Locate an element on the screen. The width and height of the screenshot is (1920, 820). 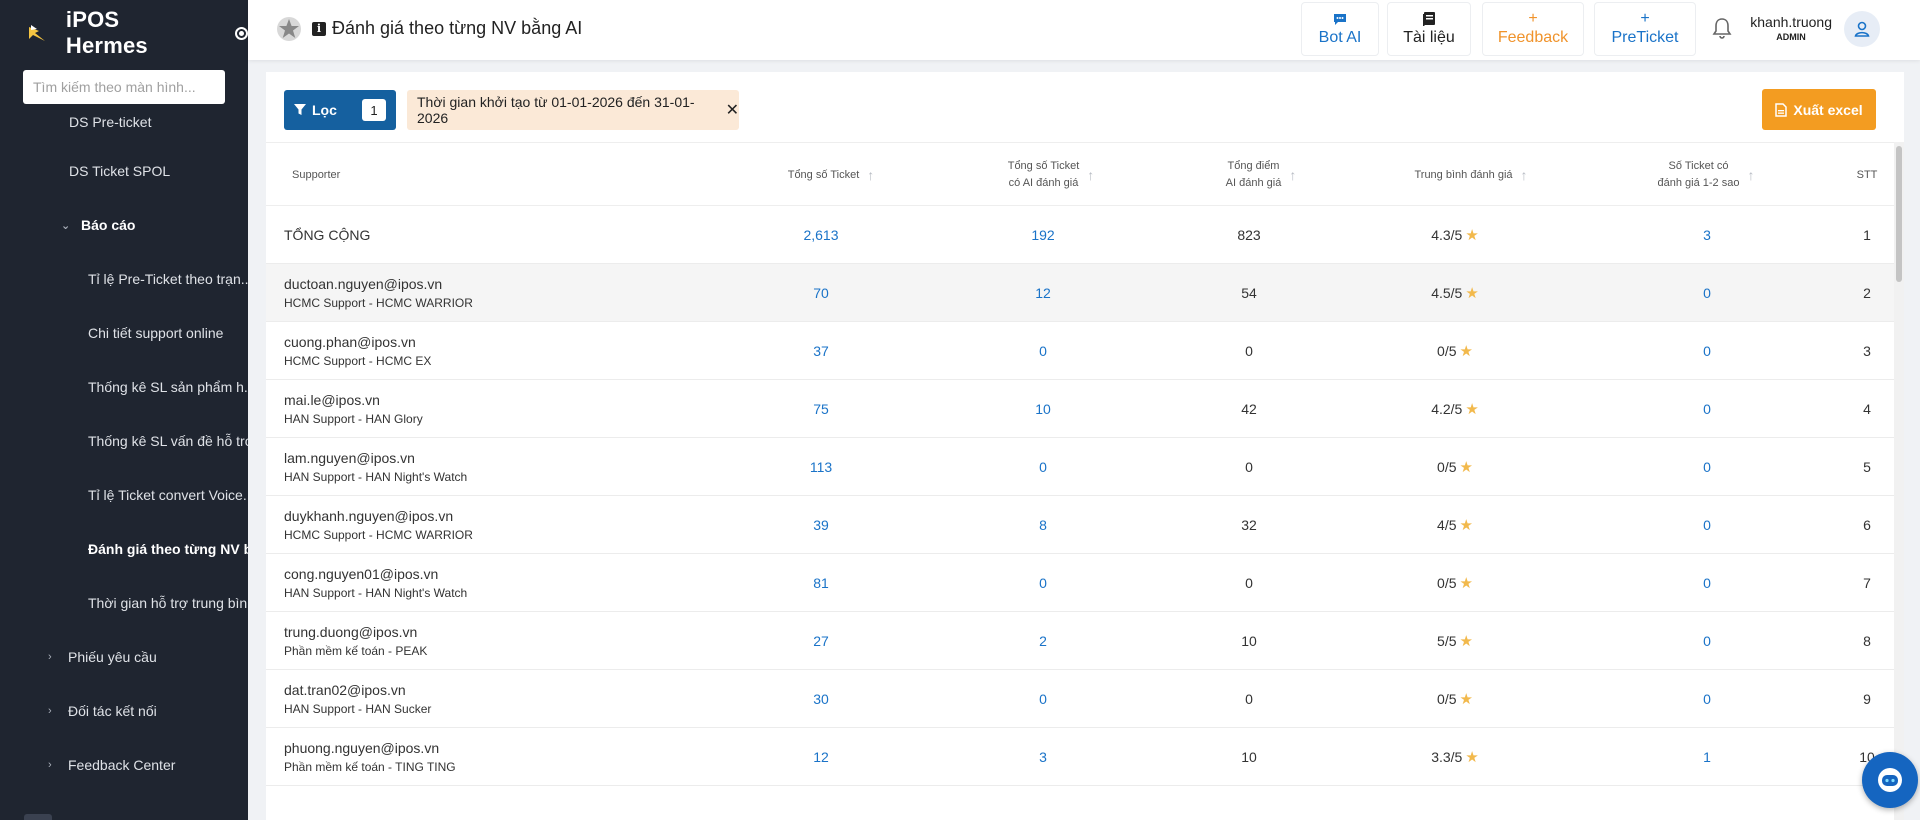
preticket-button: + PreTicket is located at coordinates (1645, 29).